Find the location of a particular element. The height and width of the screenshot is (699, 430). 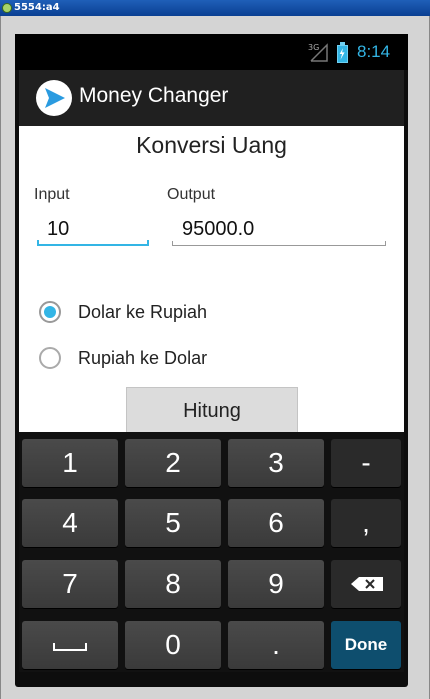

radio-rupiah-ke-dolar: Rupiah ke Dolar is located at coordinates (123, 358).